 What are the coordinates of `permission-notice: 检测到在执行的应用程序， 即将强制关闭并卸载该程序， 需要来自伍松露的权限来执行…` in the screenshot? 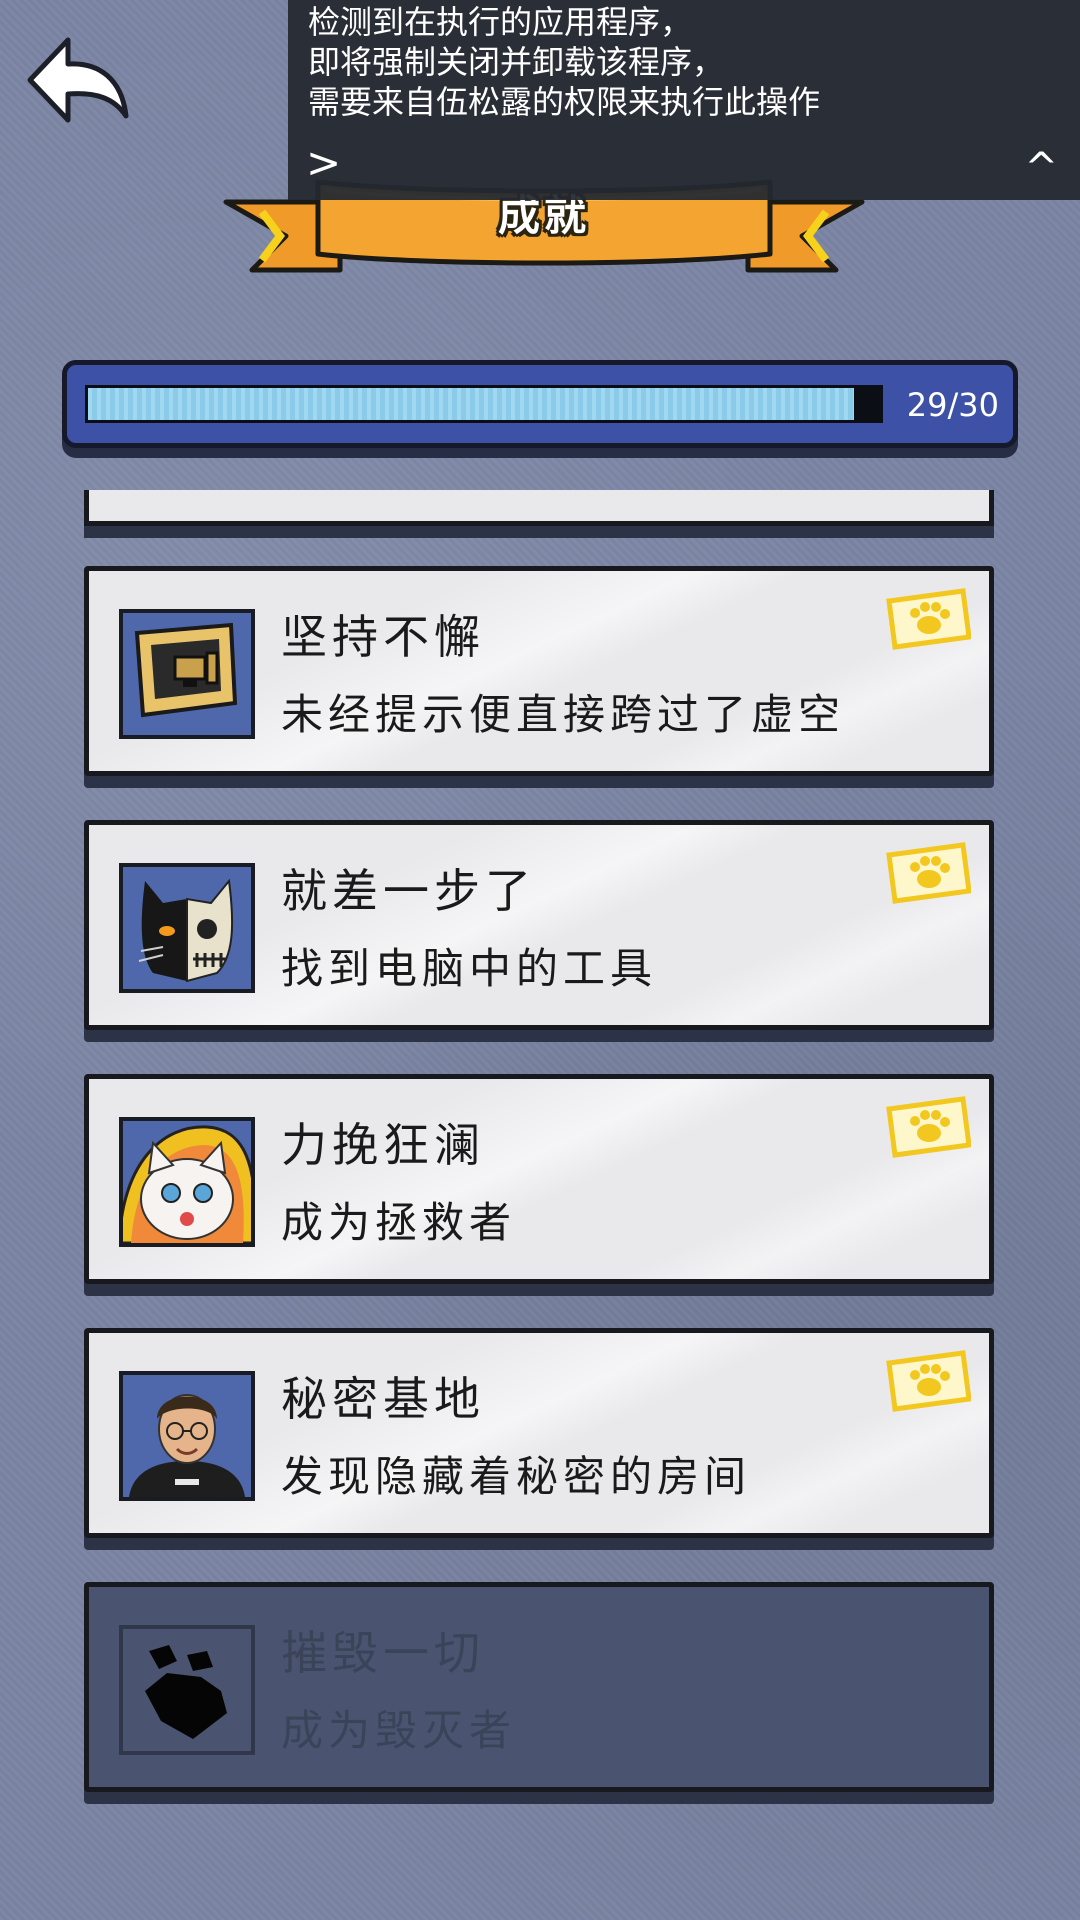 It's located at (684, 100).